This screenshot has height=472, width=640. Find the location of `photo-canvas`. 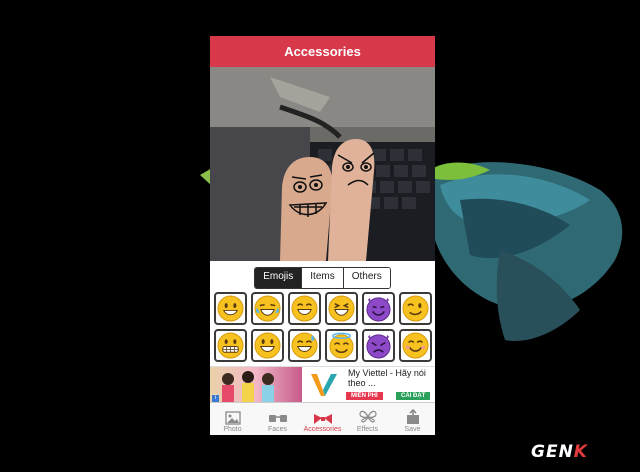

photo-canvas is located at coordinates (322, 164).